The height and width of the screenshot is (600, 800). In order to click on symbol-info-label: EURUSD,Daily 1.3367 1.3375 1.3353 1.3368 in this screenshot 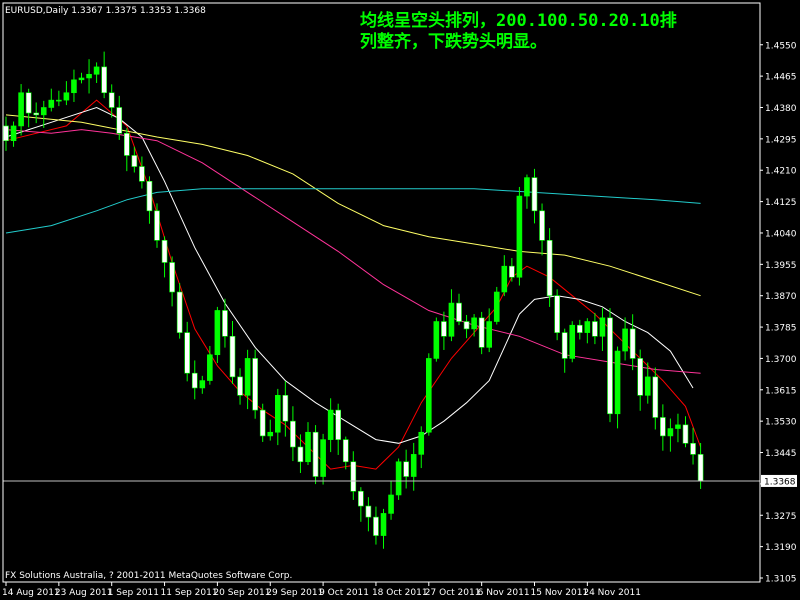, I will do `click(105, 11)`.